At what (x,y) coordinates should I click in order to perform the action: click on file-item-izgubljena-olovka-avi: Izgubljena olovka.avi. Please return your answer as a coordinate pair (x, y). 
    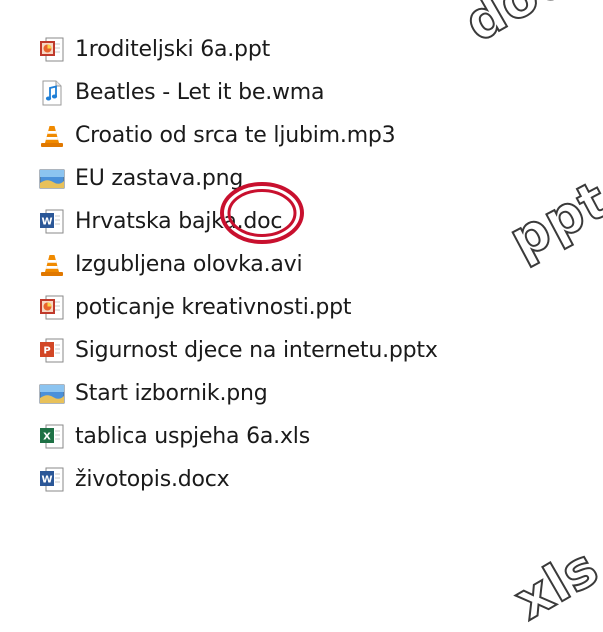
    Looking at the image, I should click on (298, 264).